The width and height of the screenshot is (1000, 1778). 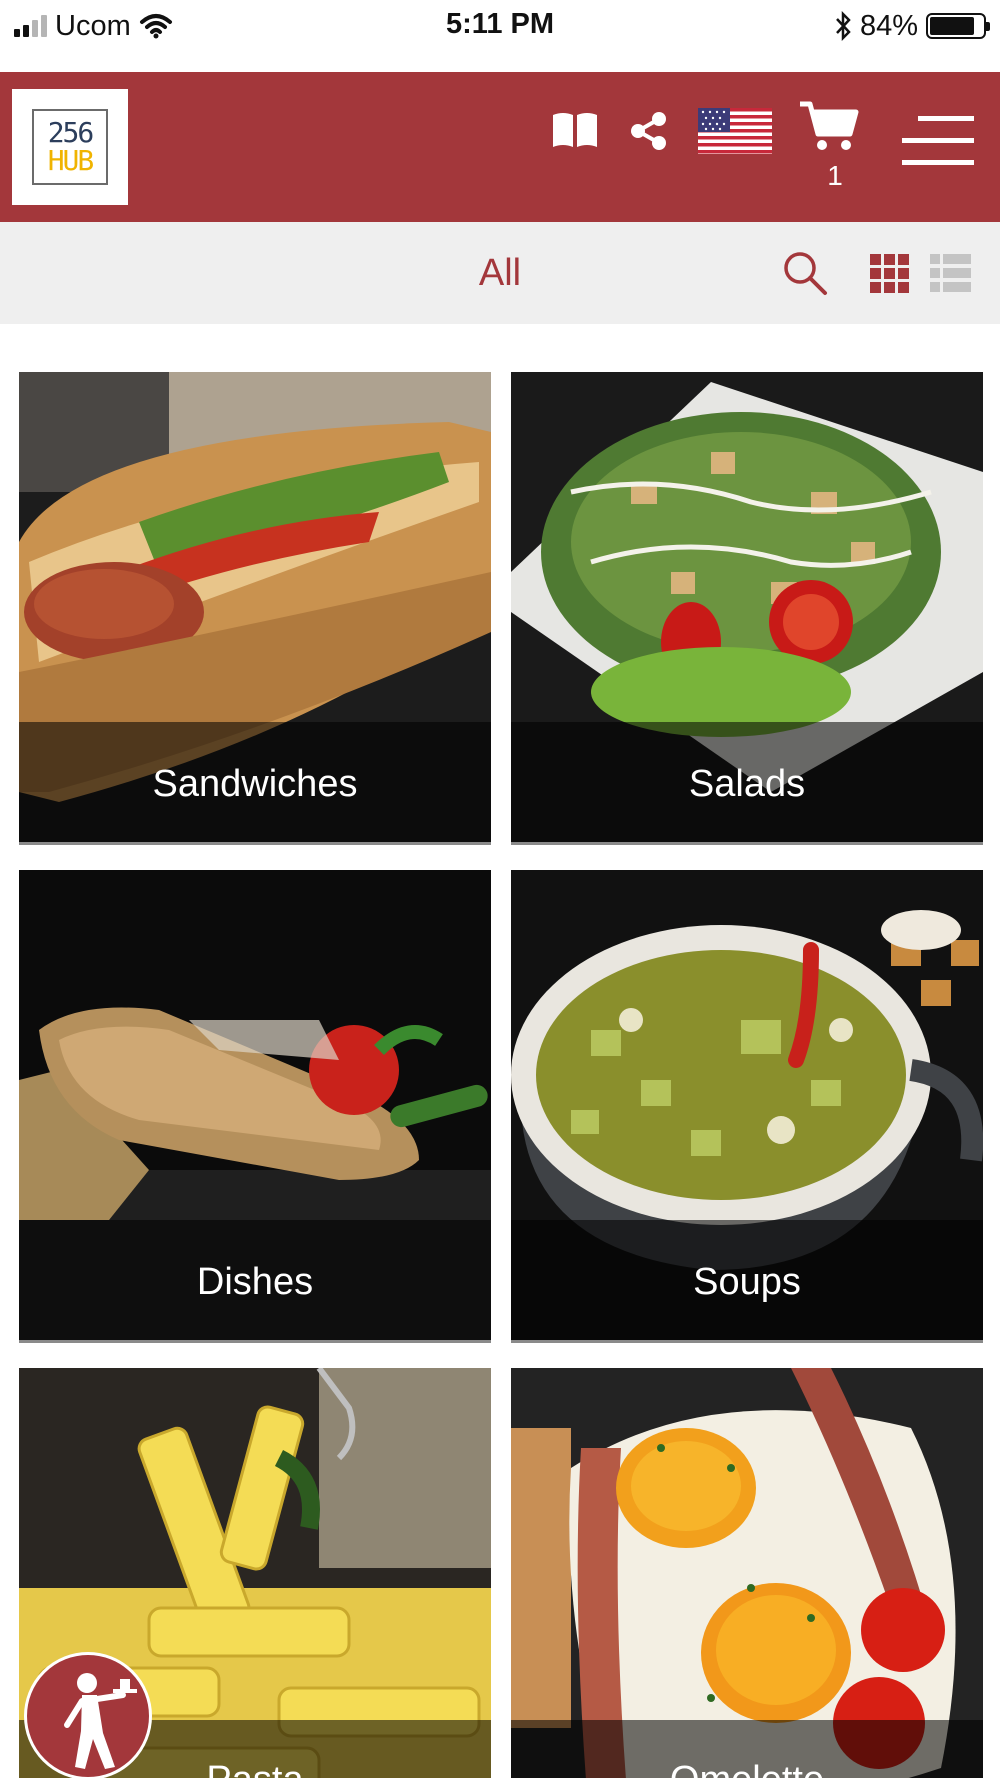 I want to click on logo: 256 HUB, so click(x=70, y=147).